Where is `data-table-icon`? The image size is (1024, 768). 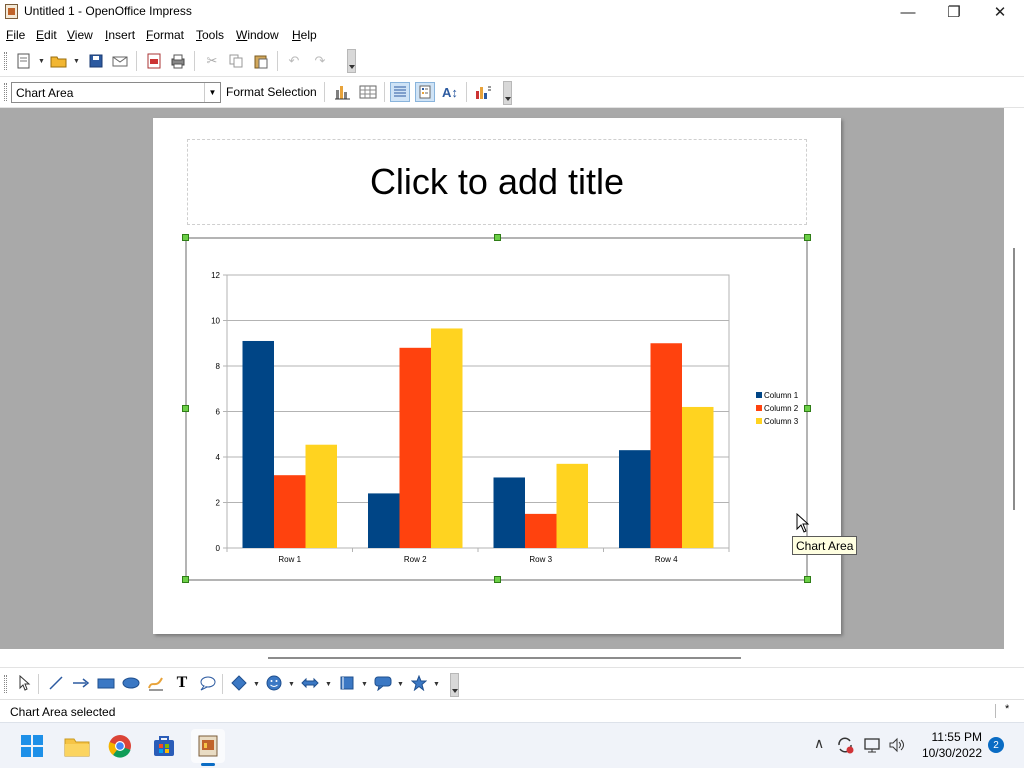
data-table-icon is located at coordinates (368, 92).